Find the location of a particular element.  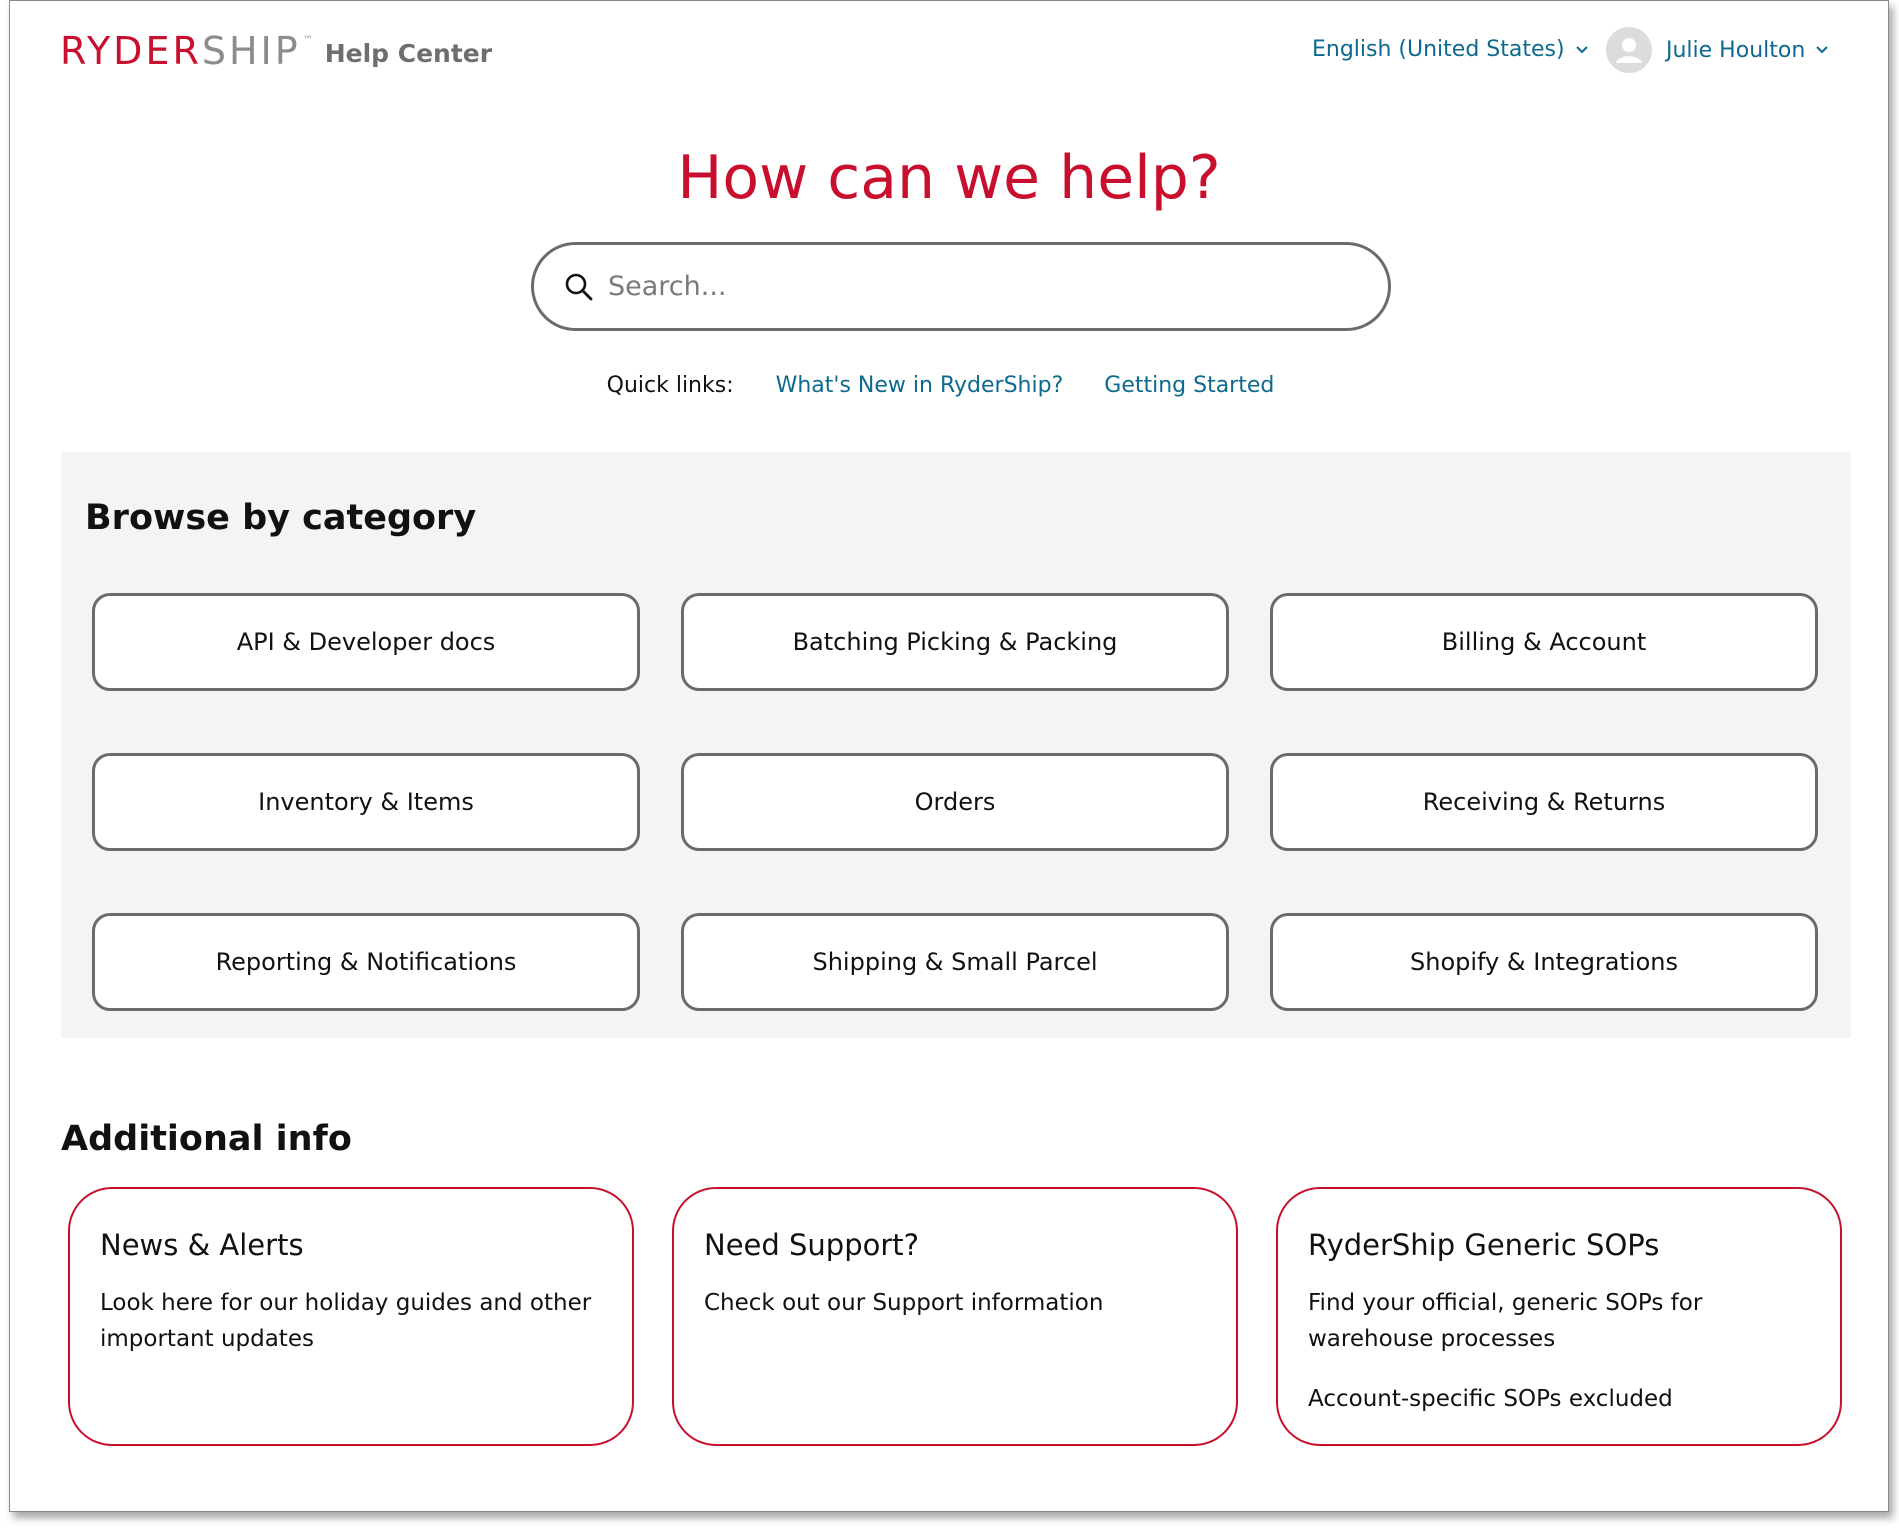

category-receiving-returns: Receiving & Returns is located at coordinates (1544, 802).